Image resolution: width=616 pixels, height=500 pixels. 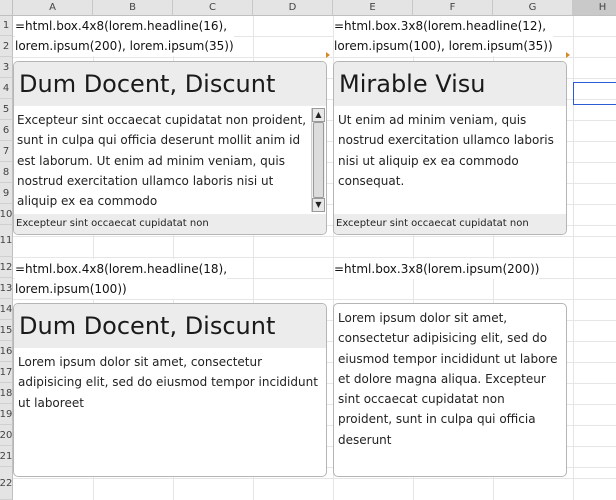 What do you see at coordinates (6, 151) in the screenshot?
I see `row-header-7: 7` at bounding box center [6, 151].